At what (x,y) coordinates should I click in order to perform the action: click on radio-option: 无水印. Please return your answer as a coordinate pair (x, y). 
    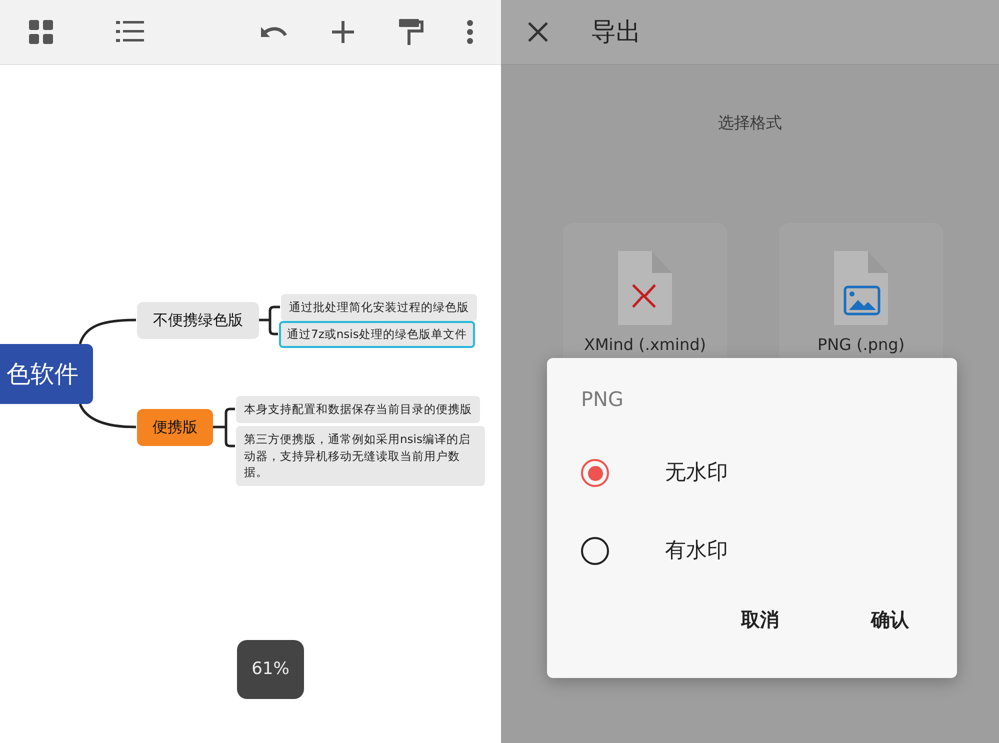
    Looking at the image, I should click on (654, 473).